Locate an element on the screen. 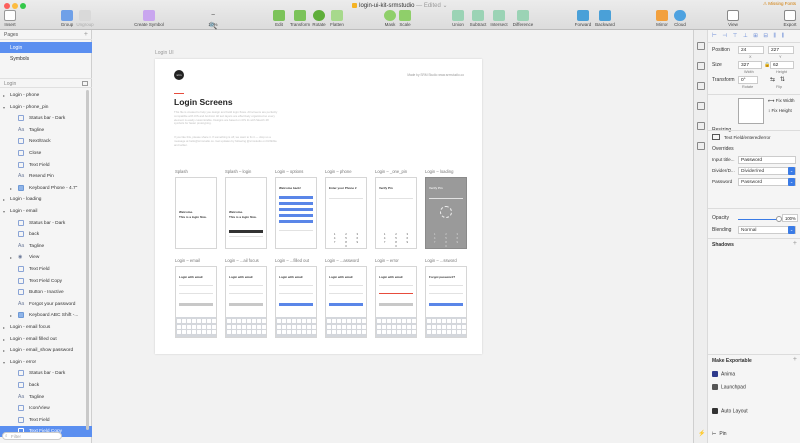 Image resolution: width=800 pixels, height=443 pixels. position-x-field: 24 is located at coordinates (751, 50).